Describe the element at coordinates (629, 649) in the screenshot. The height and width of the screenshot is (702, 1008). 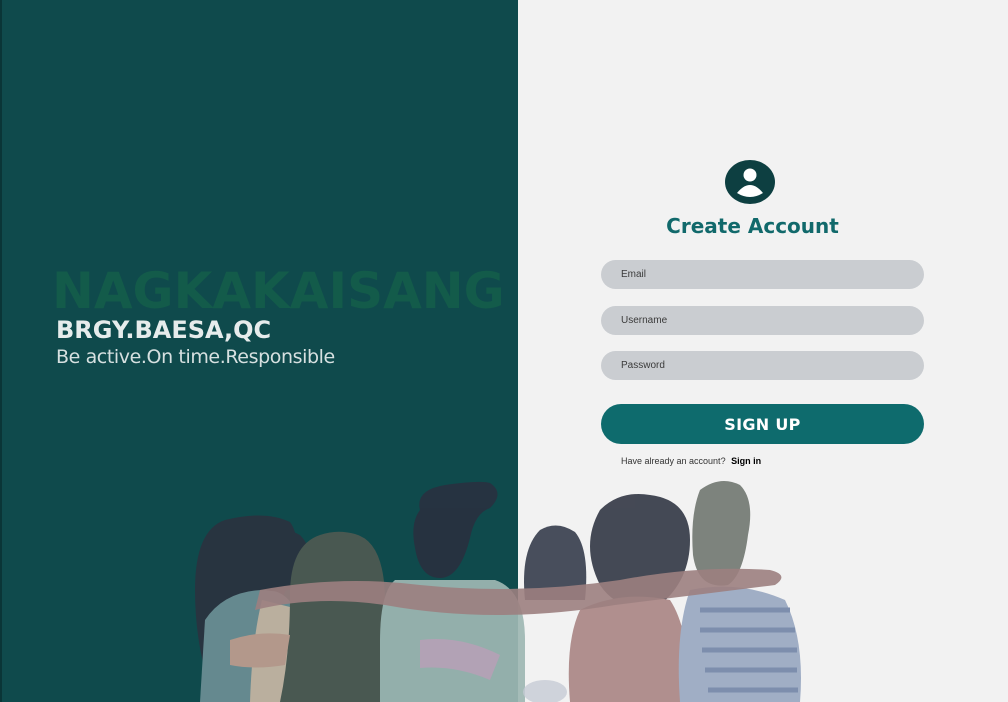
I see `person-6-body` at that location.